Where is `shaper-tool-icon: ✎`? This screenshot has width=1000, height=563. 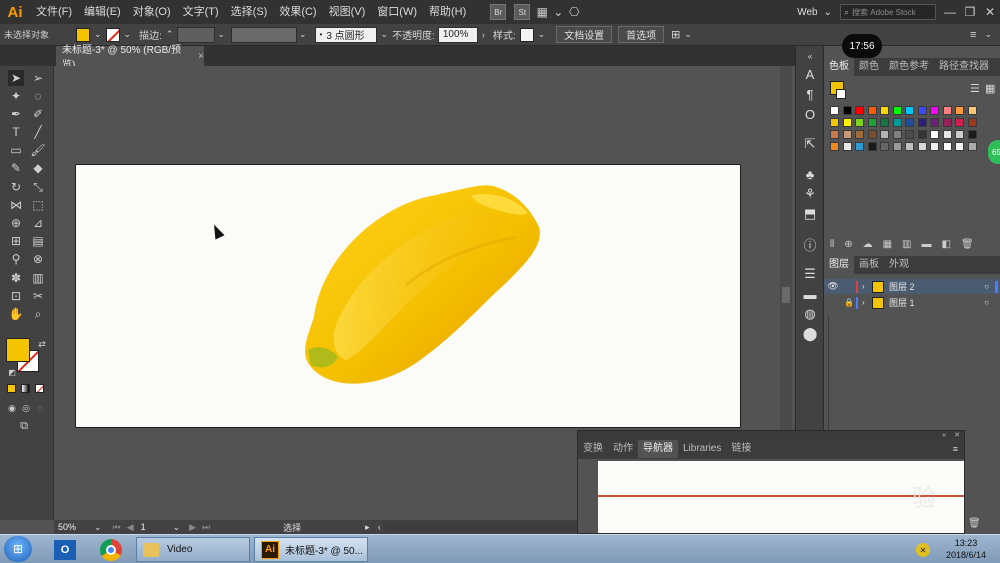 shaper-tool-icon: ✎ is located at coordinates (16, 168).